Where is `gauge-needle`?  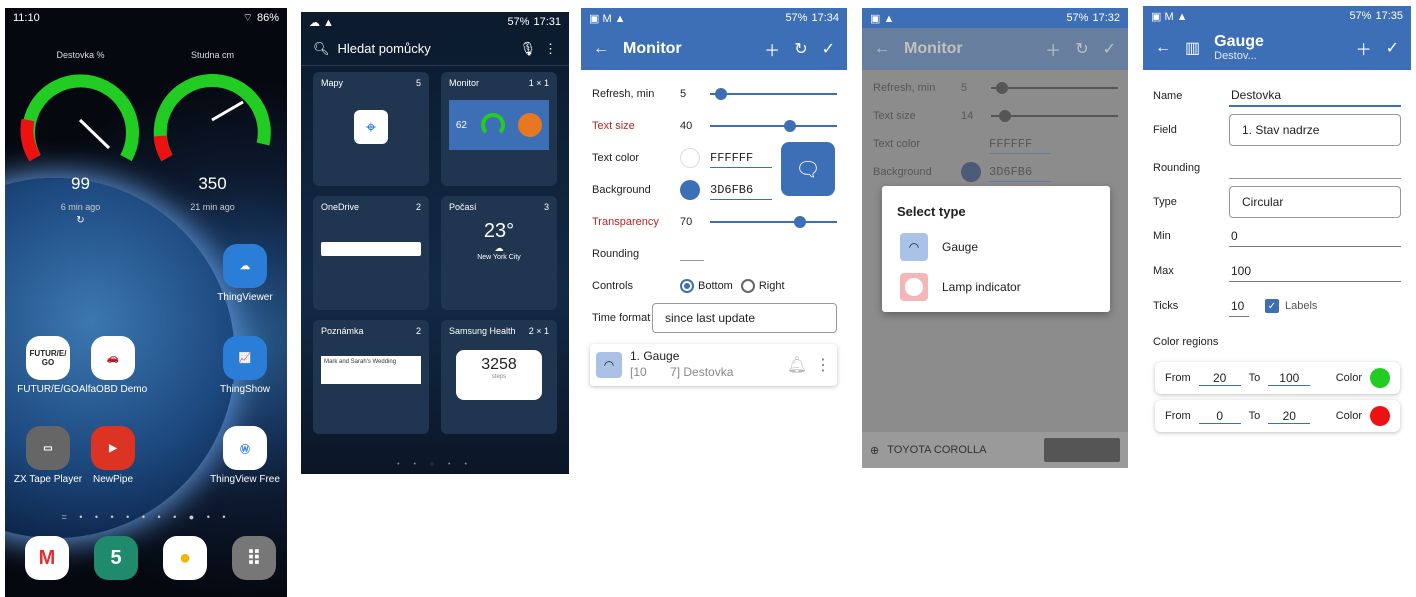 gauge-needle is located at coordinates (227, 111).